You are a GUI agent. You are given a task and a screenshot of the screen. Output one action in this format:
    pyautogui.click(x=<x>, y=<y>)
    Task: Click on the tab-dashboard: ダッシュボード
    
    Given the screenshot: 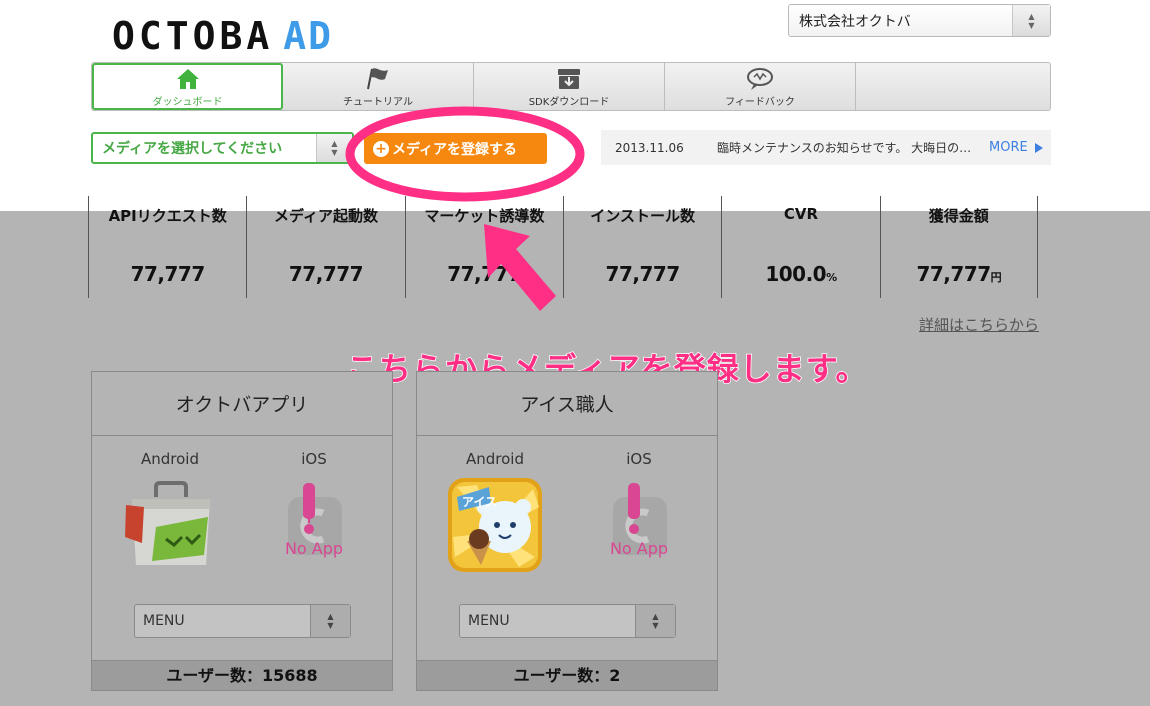 What is the action you would take?
    pyautogui.click(x=187, y=86)
    